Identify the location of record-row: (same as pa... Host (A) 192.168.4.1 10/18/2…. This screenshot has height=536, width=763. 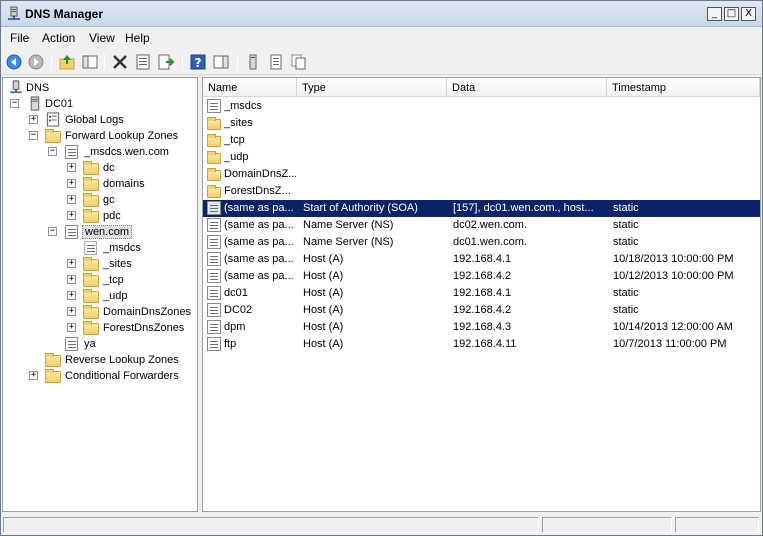
(481, 259).